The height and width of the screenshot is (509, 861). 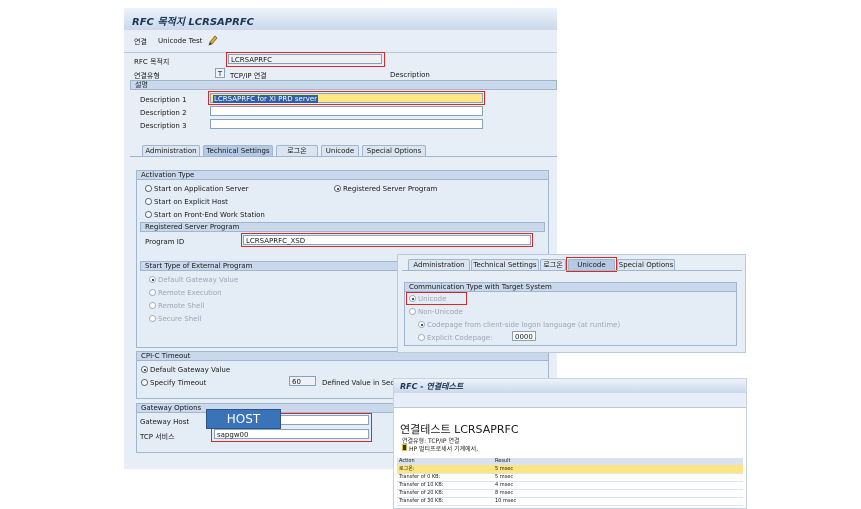 What do you see at coordinates (163, 100) in the screenshot?
I see `desc1-label: Description 1` at bounding box center [163, 100].